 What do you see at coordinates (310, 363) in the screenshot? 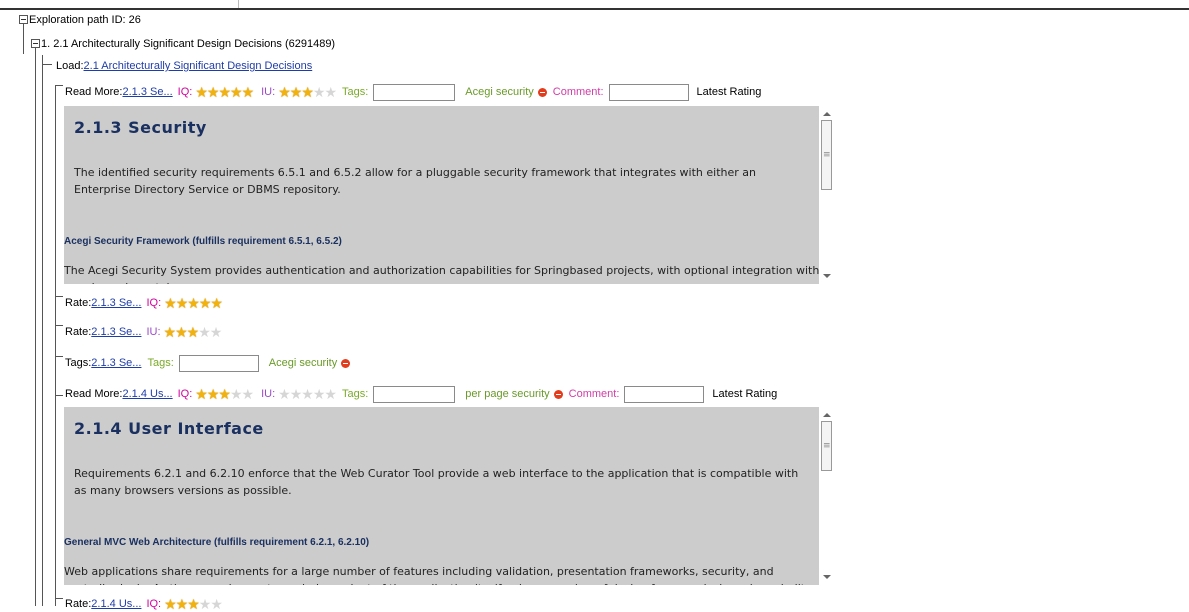
I see `tag-chip: Acegi security` at bounding box center [310, 363].